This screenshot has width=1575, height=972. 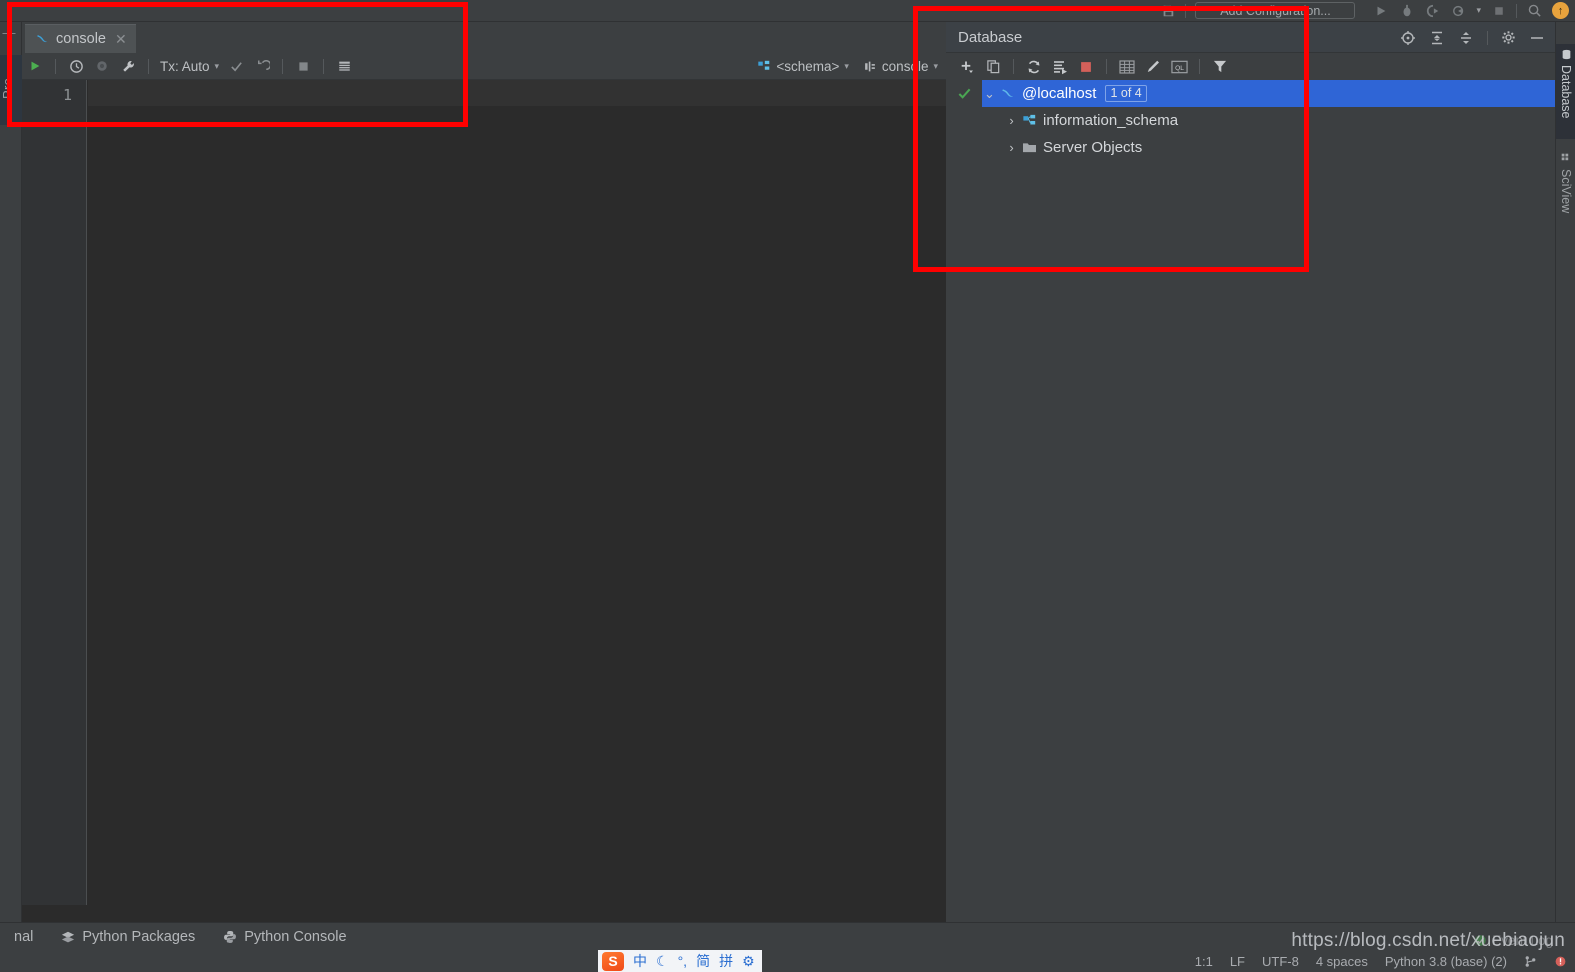 I want to click on save-all-icon, so click(x=1167, y=10).